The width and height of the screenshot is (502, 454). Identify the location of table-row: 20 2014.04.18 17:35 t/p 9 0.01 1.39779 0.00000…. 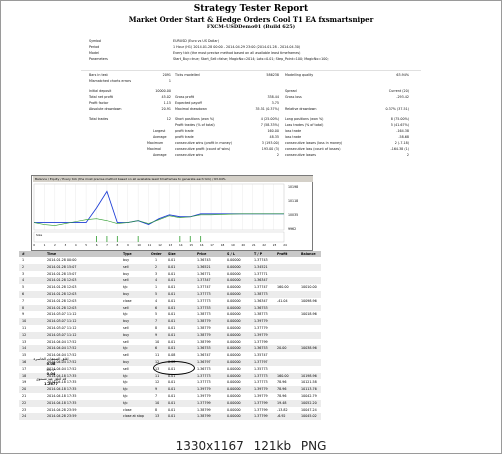
(170, 389).